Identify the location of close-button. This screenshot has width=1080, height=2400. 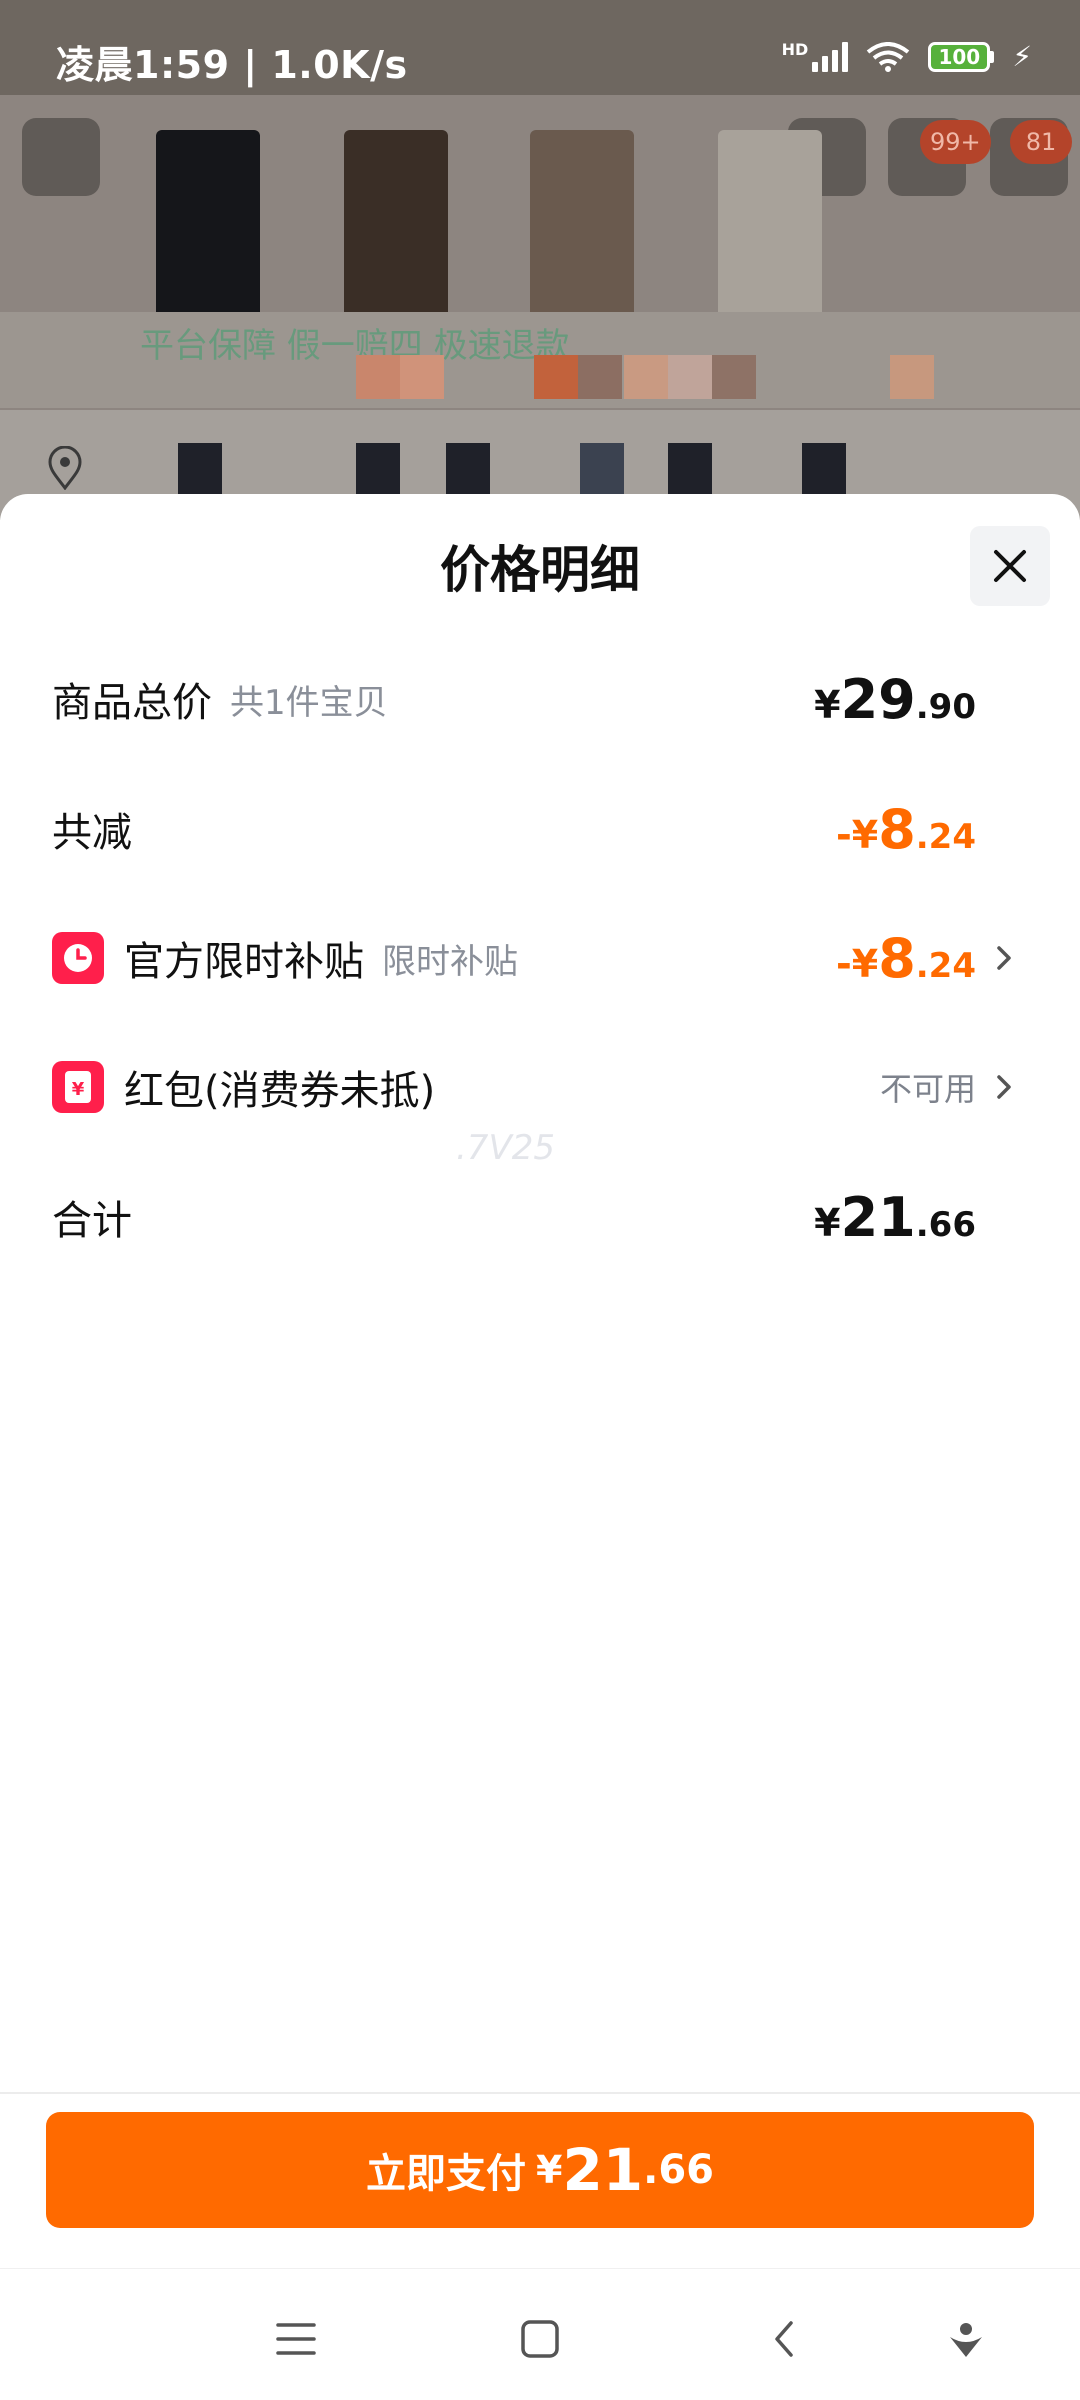
(1010, 566).